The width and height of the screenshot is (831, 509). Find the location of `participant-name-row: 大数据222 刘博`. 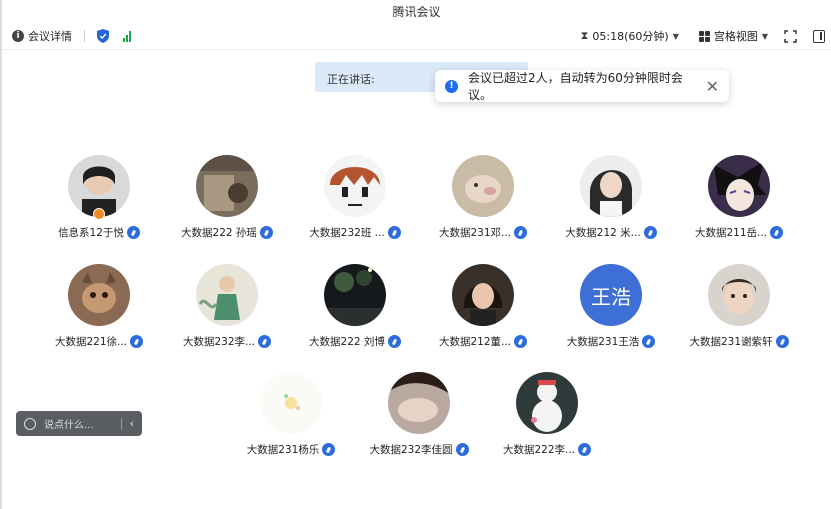

participant-name-row: 大数据222 刘博 is located at coordinates (355, 341).